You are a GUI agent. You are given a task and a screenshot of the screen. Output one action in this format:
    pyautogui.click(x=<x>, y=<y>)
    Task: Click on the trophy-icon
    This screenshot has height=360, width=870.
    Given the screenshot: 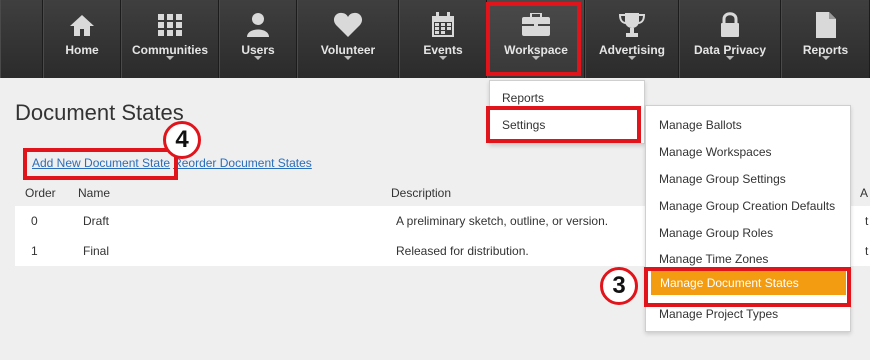 What is the action you would take?
    pyautogui.click(x=632, y=25)
    